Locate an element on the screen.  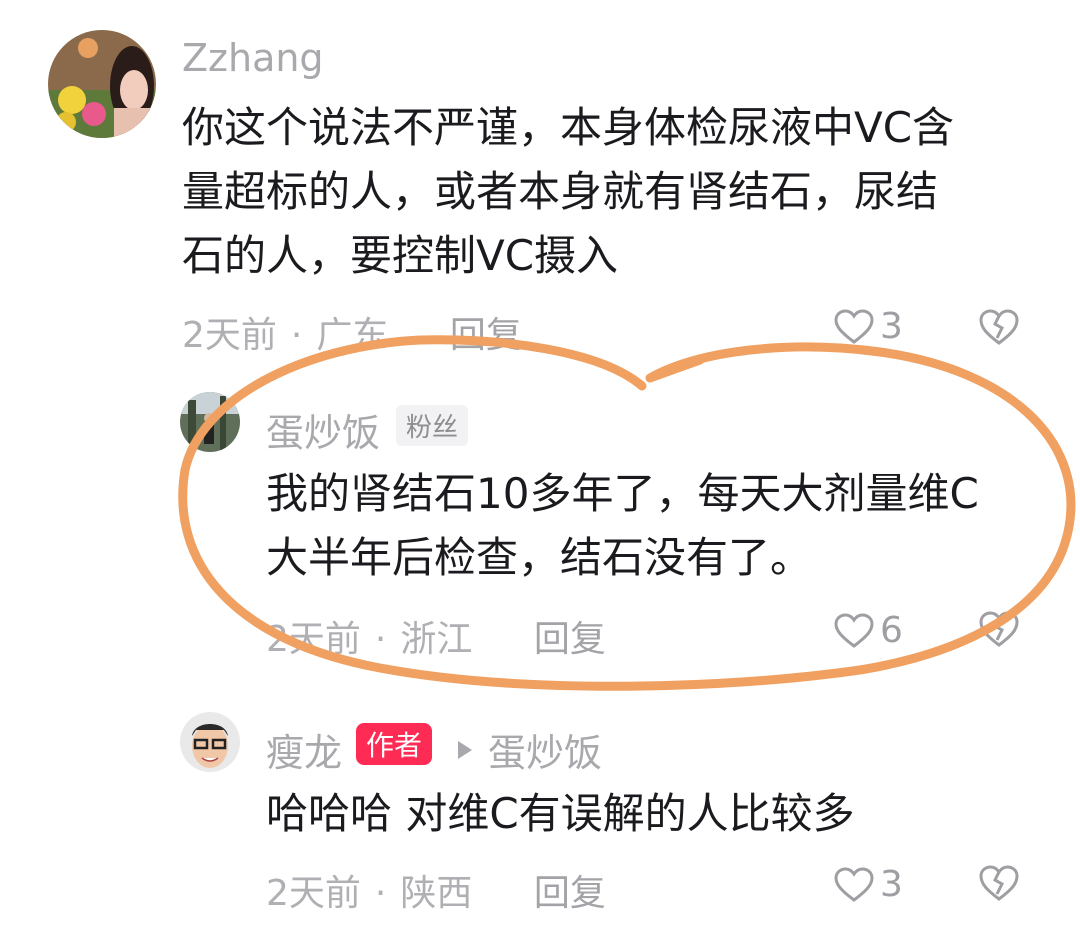
location: 广东 is located at coordinates (352, 335).